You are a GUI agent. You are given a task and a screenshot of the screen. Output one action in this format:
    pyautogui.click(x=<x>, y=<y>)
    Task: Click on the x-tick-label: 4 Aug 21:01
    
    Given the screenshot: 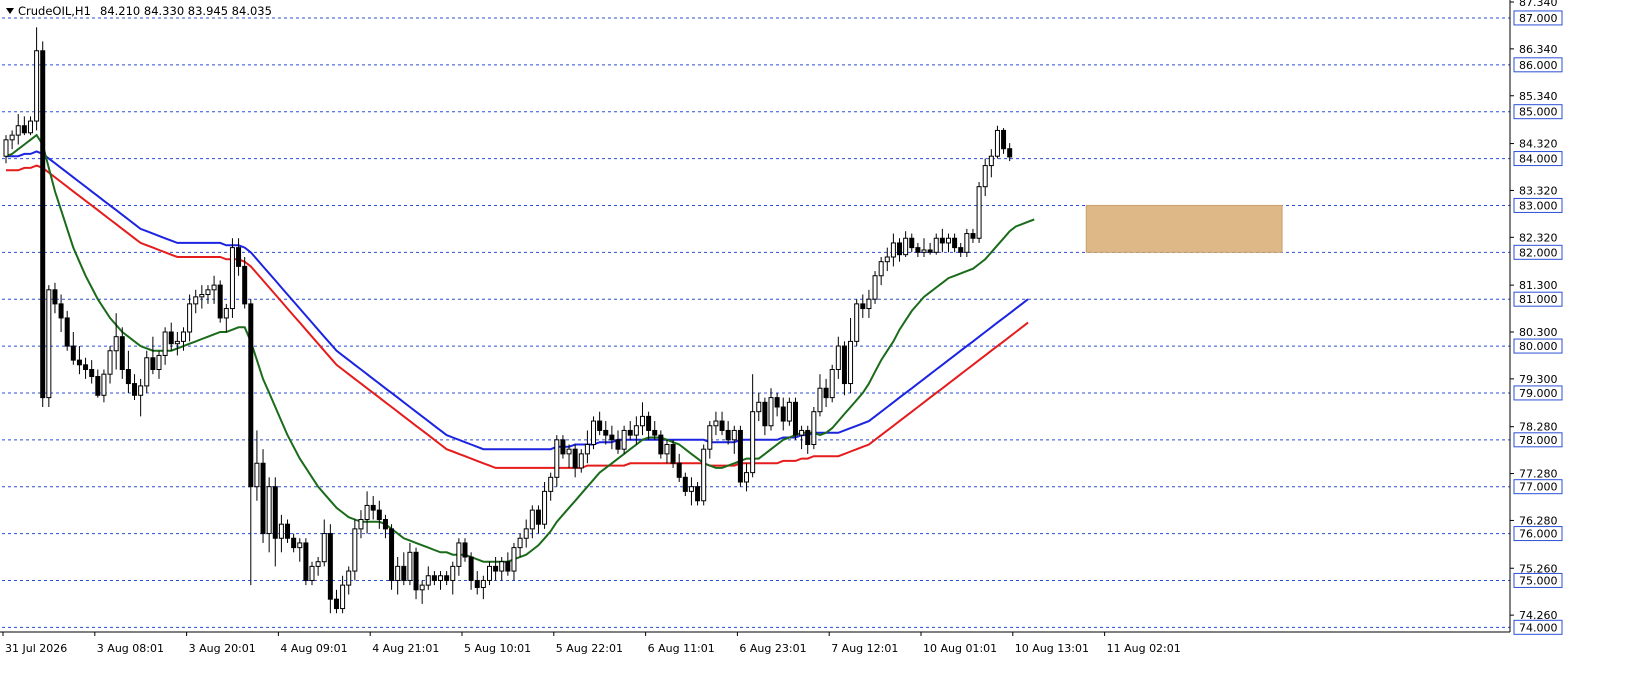 What is the action you would take?
    pyautogui.click(x=405, y=648)
    